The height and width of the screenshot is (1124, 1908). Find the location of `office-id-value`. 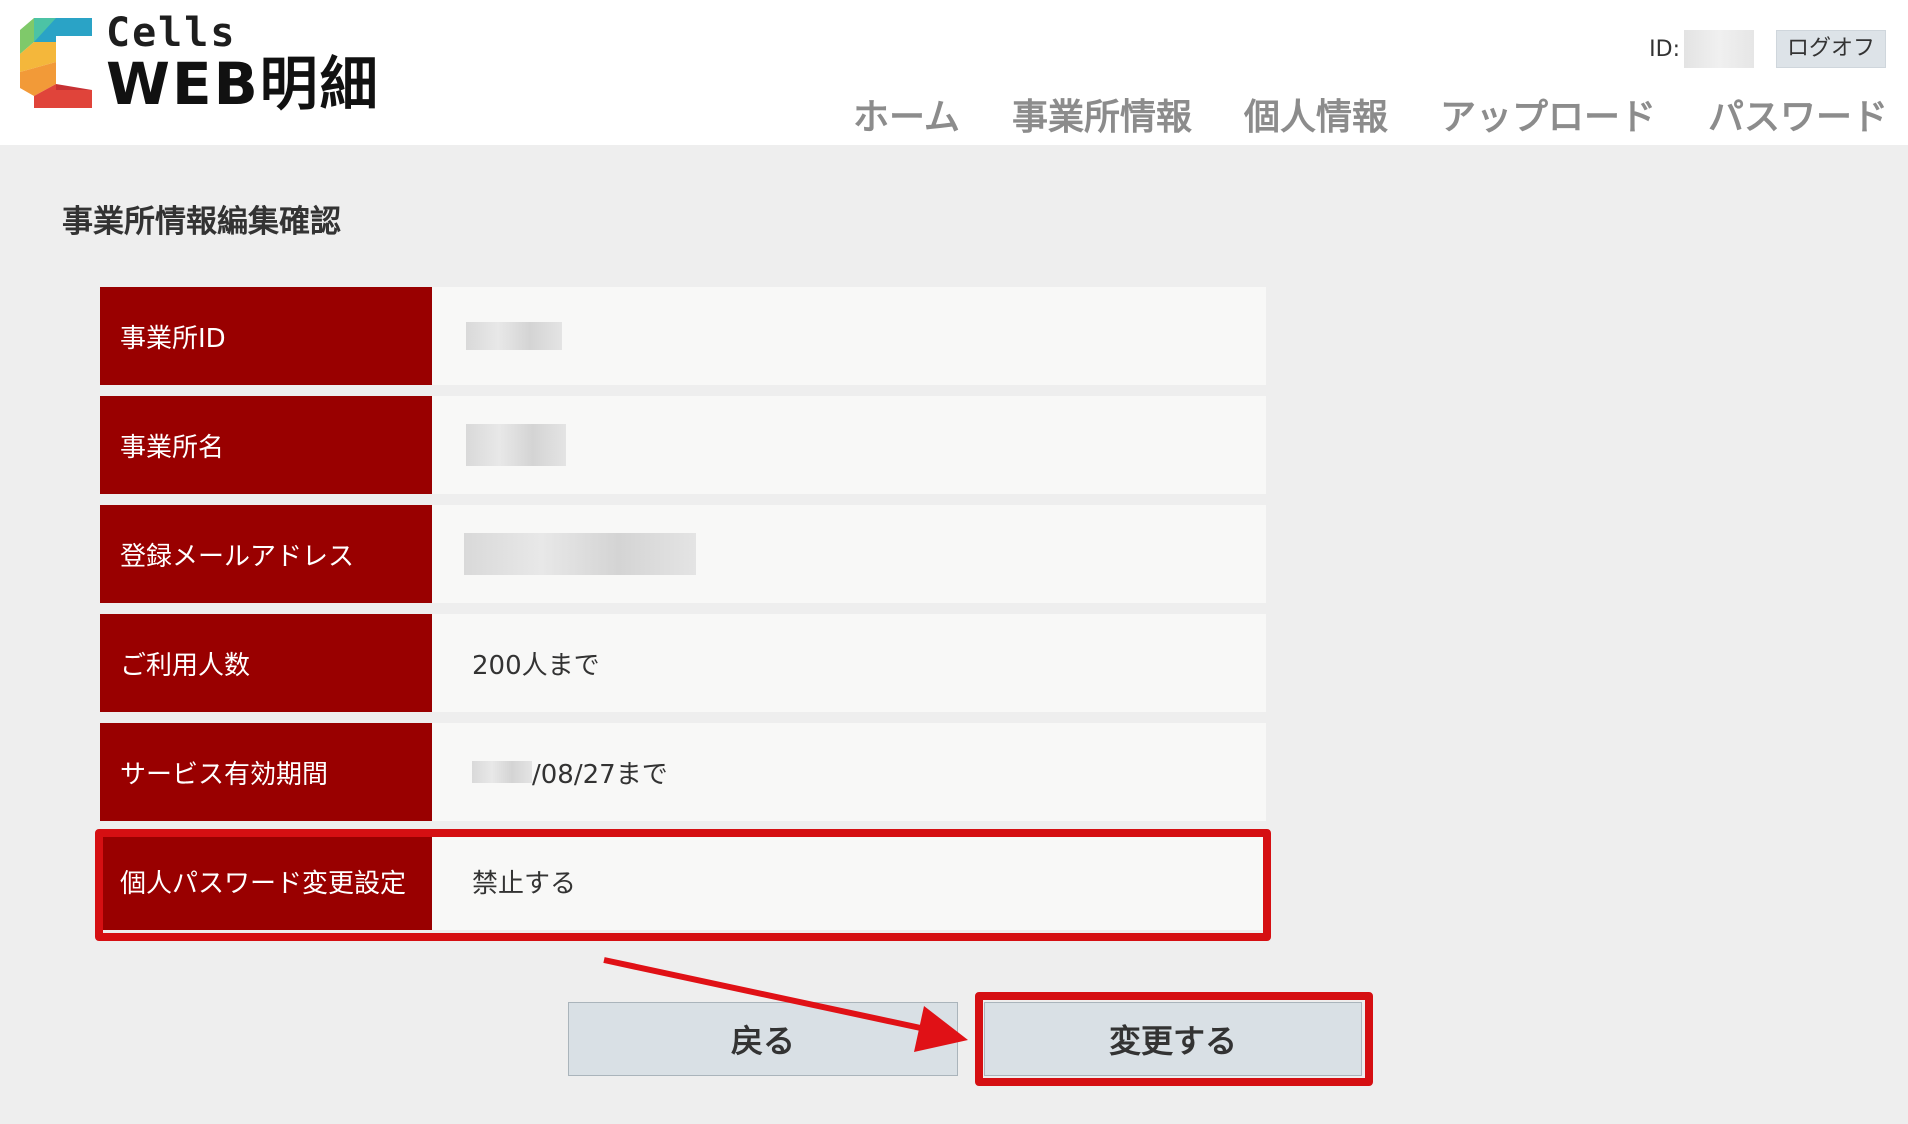

office-id-value is located at coordinates (849, 336).